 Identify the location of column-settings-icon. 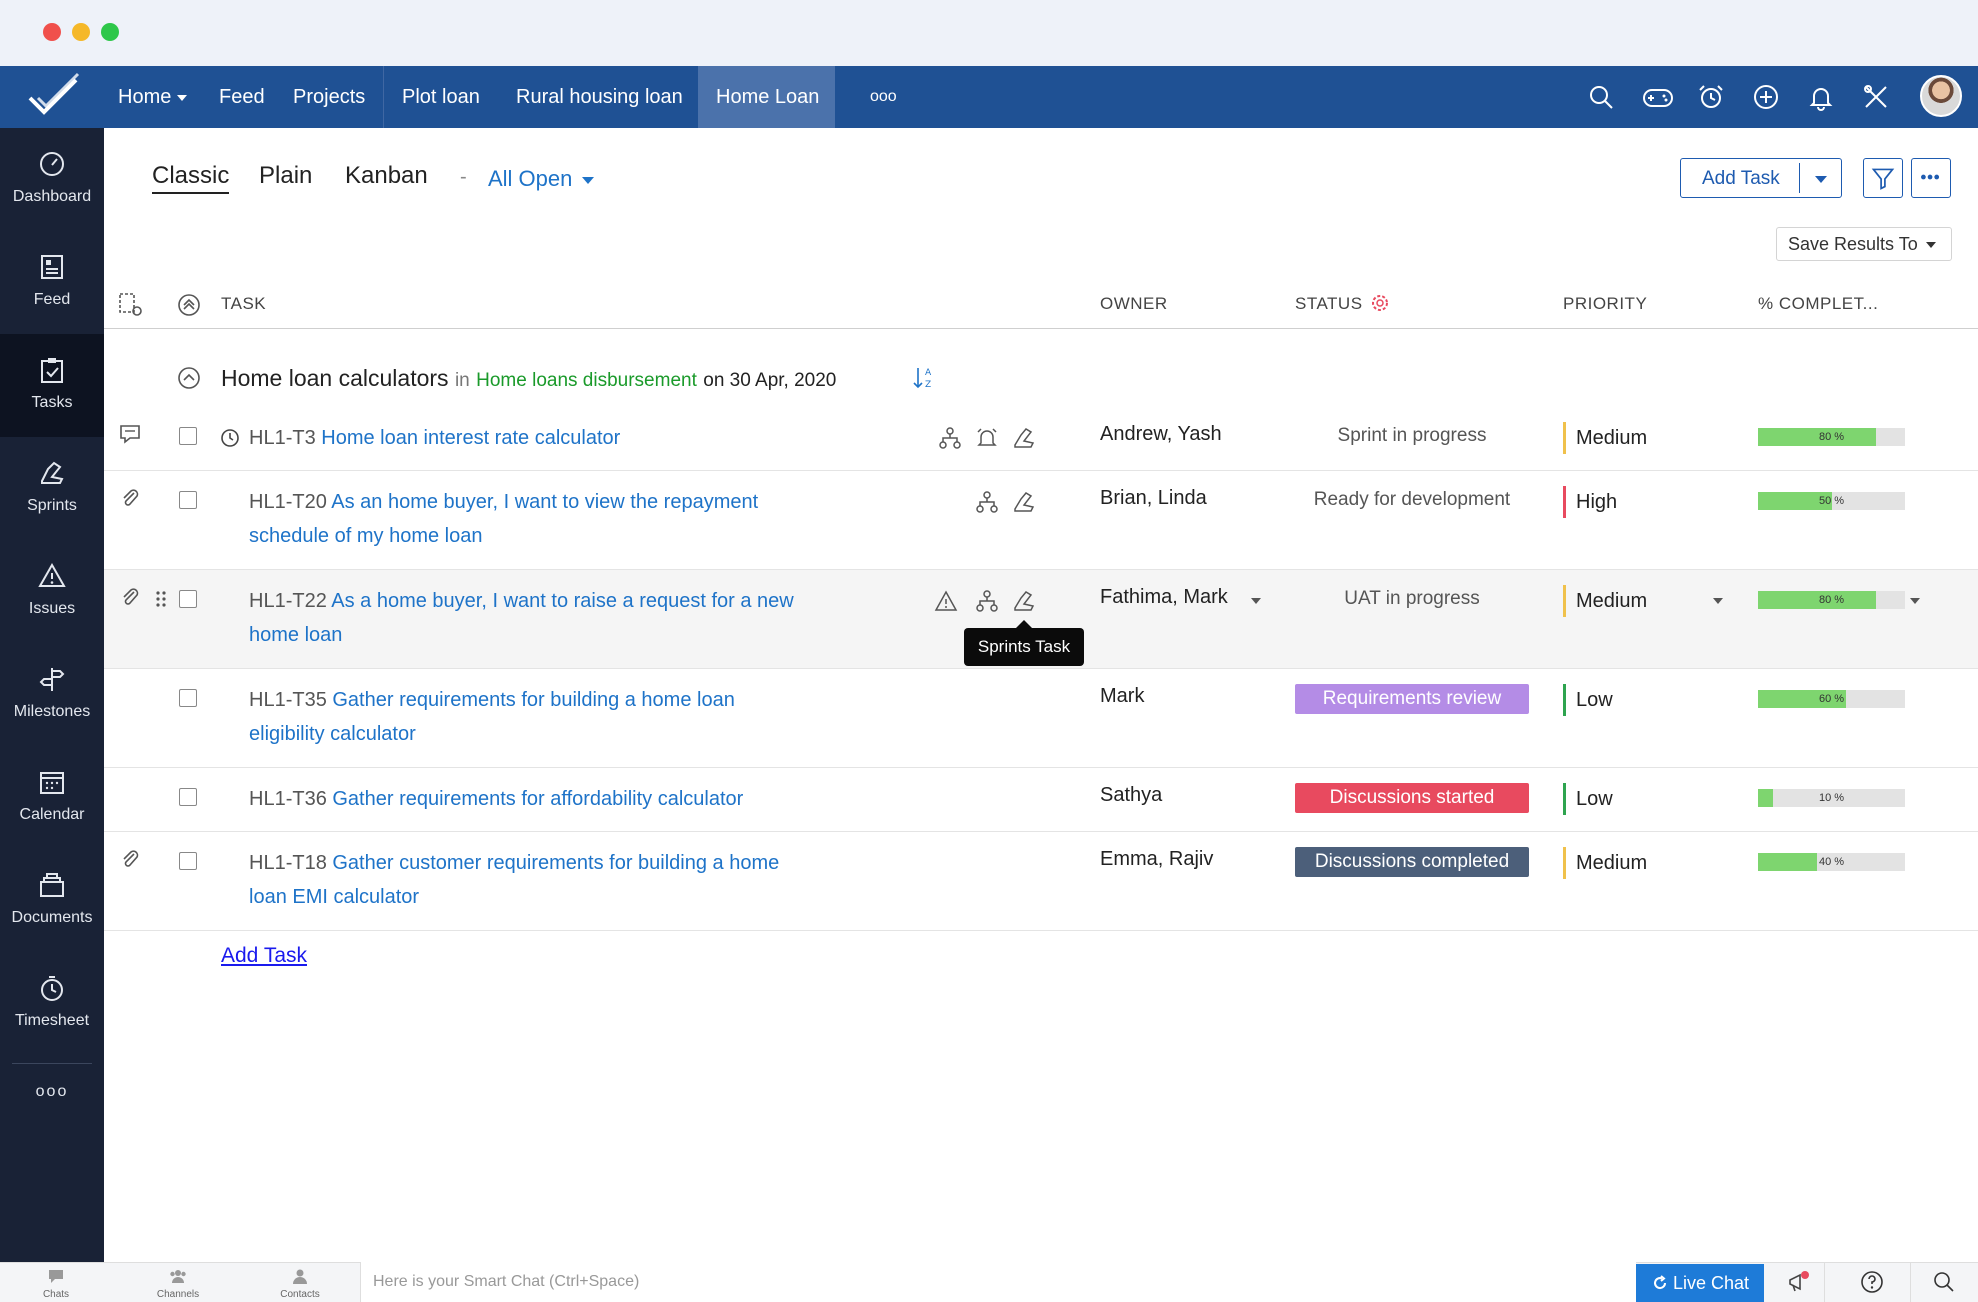
(131, 305).